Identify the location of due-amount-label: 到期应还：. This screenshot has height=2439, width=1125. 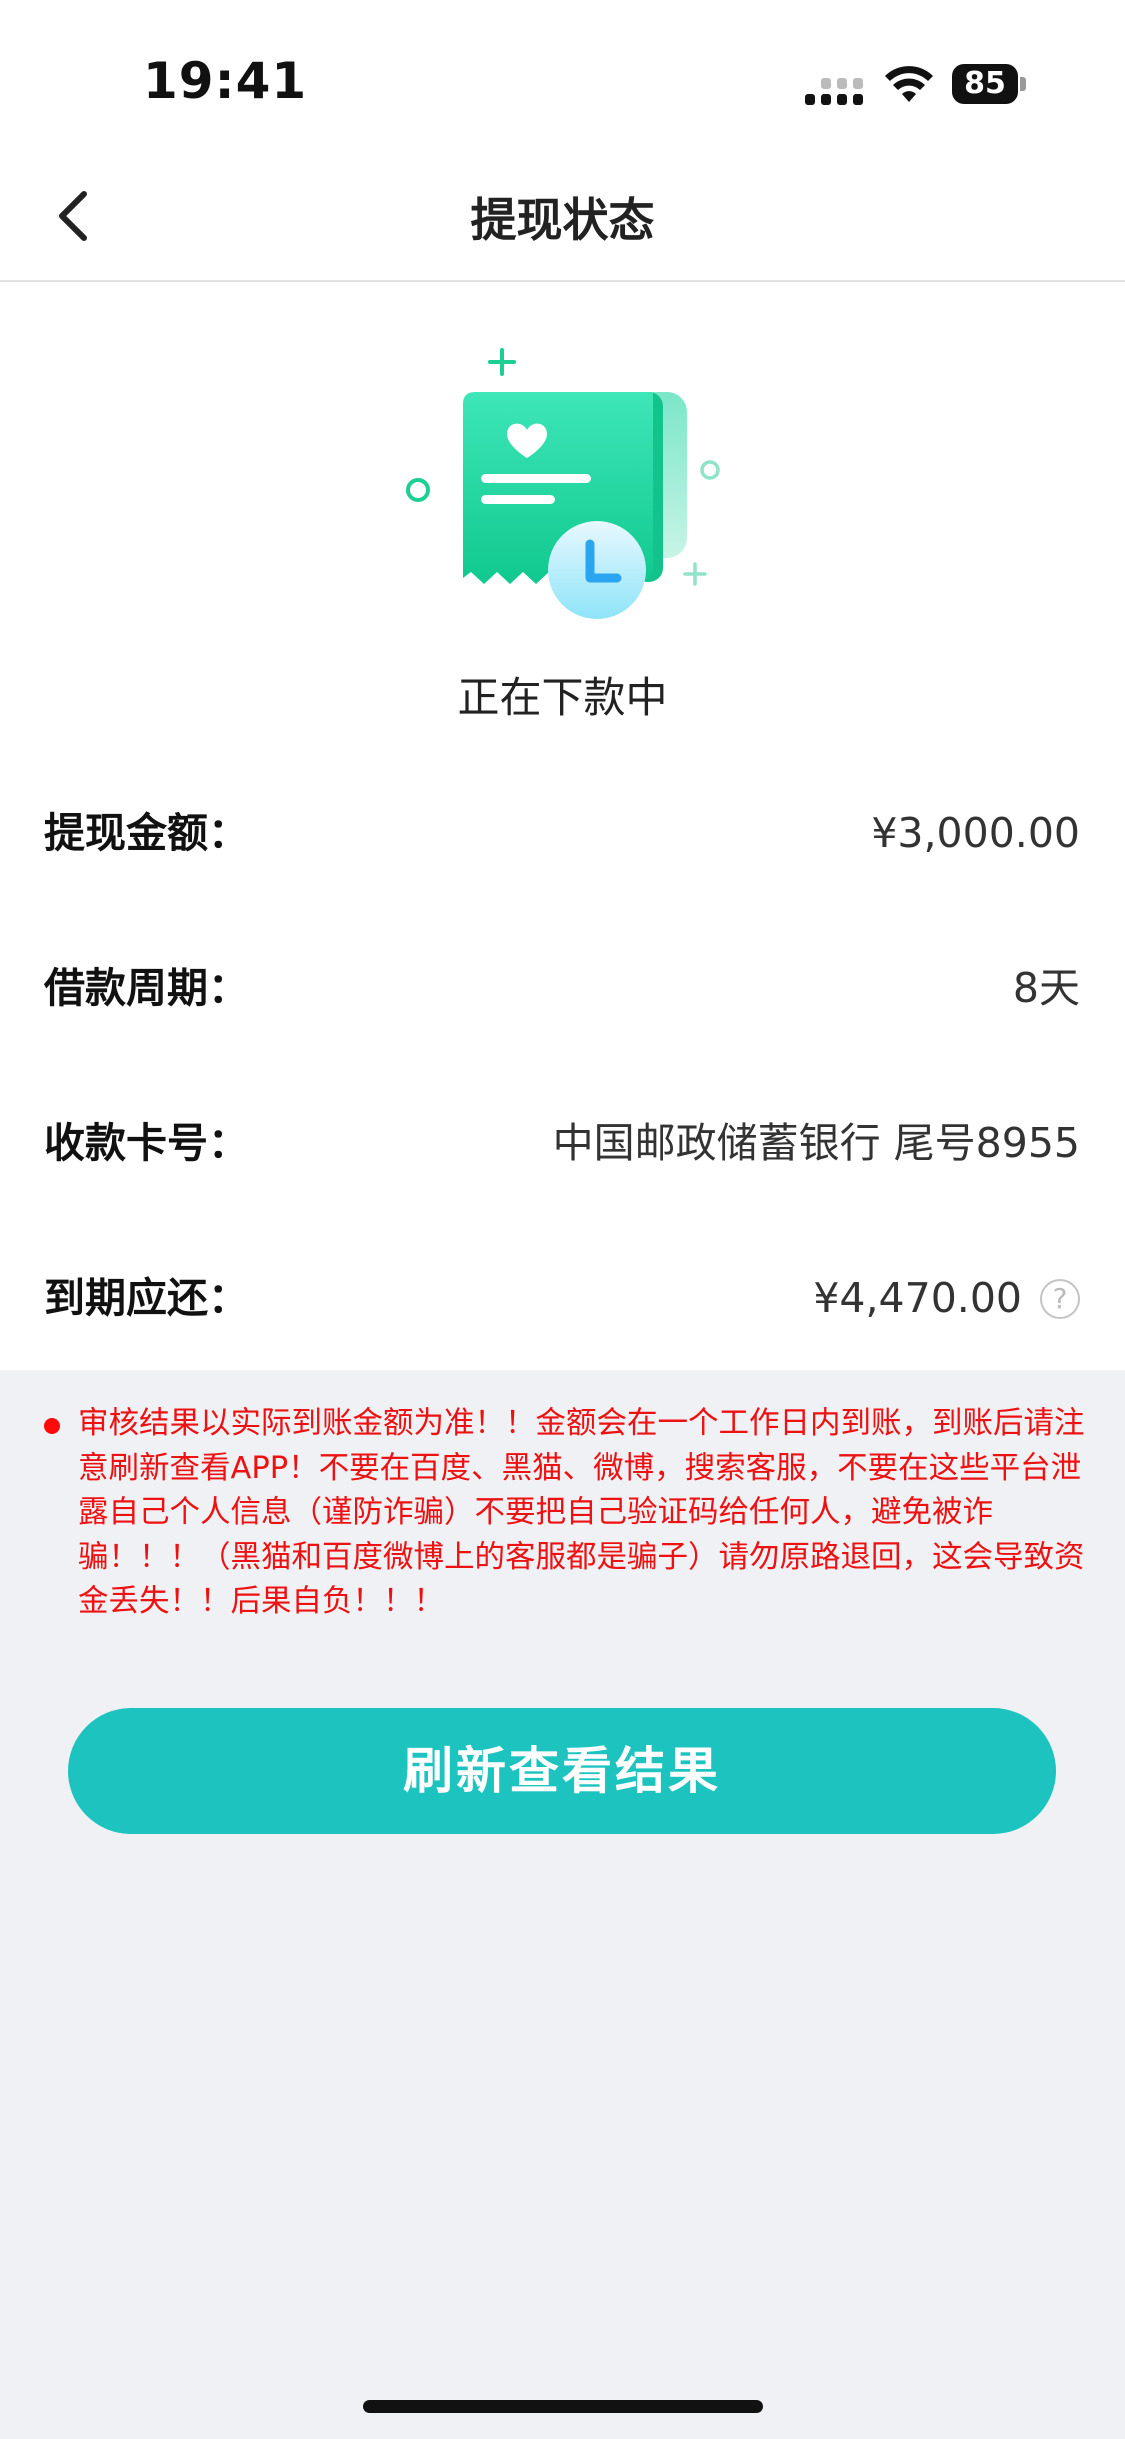
(146, 1298).